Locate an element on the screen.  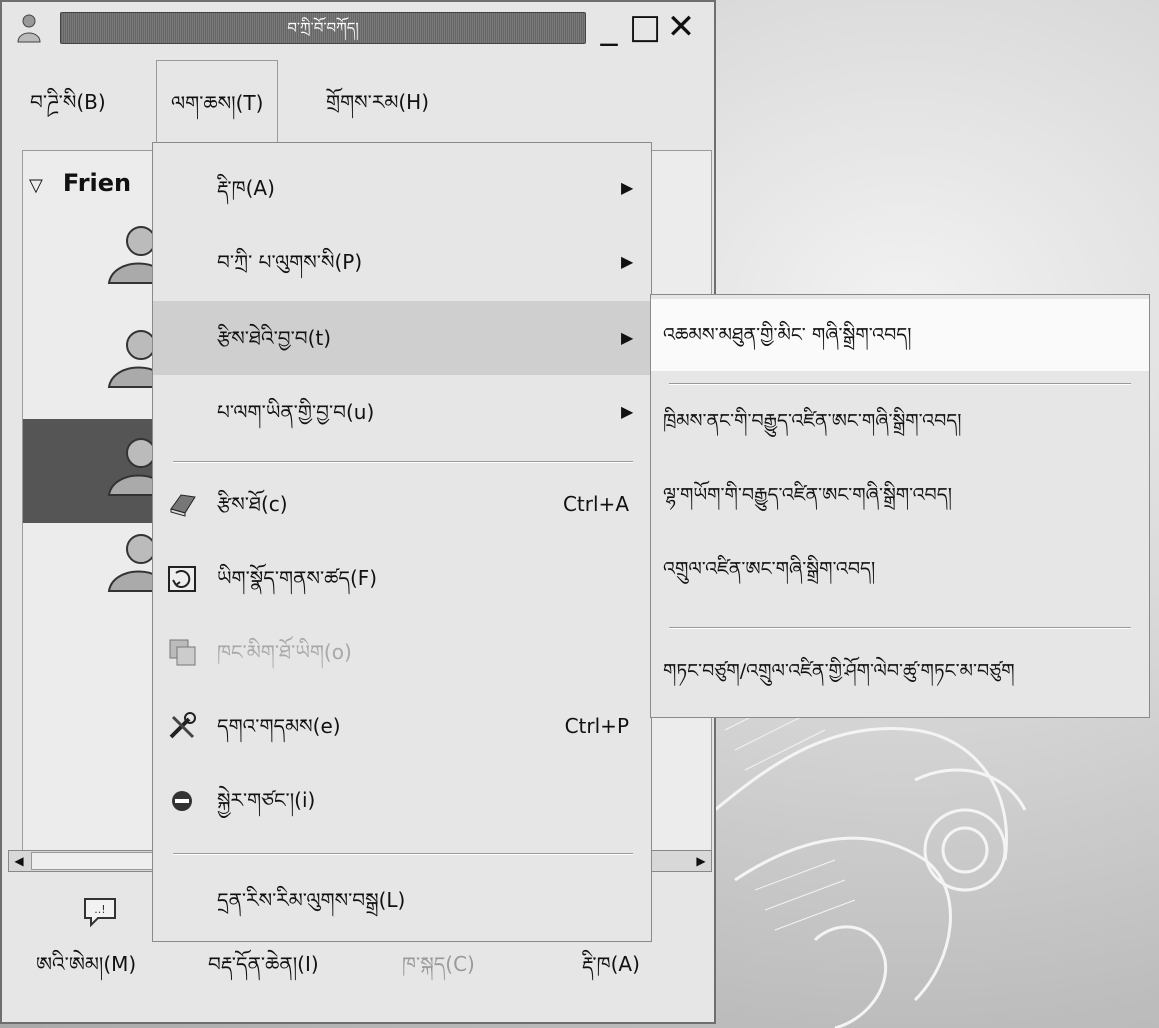
scroll-right-button: ▶ is located at coordinates (701, 861).